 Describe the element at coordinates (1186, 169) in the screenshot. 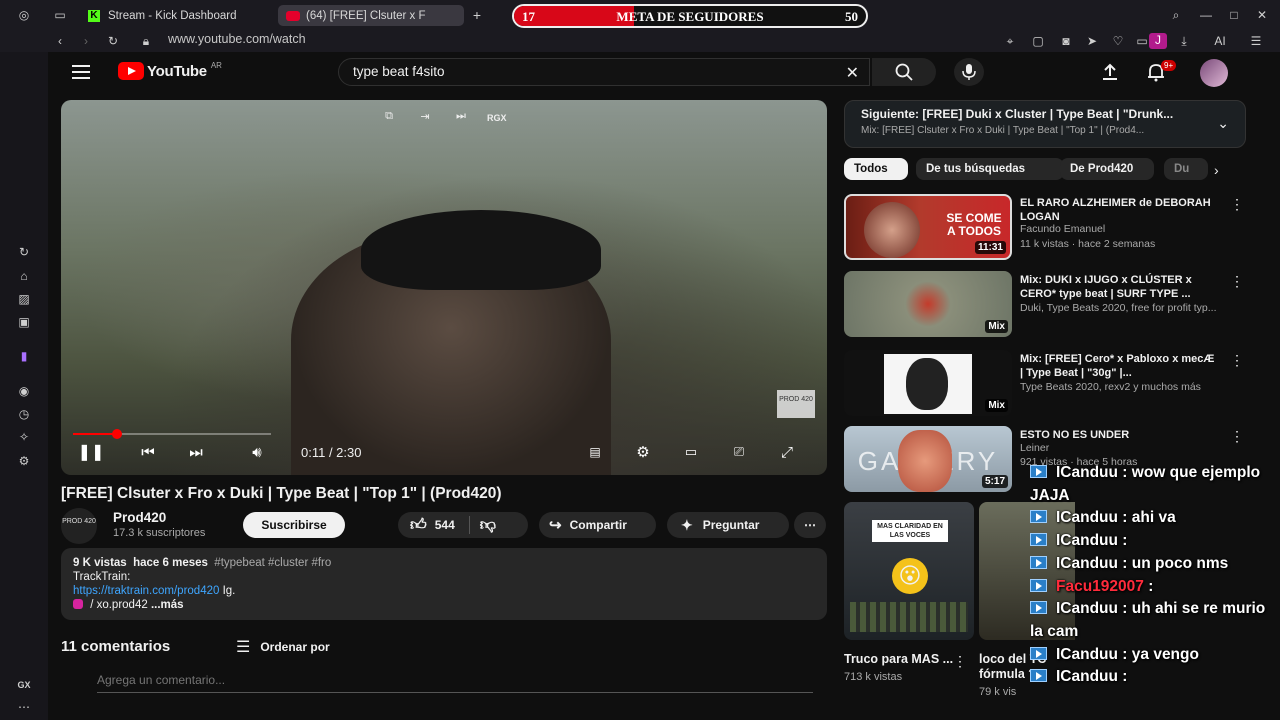

I see `chip-more: Du` at that location.